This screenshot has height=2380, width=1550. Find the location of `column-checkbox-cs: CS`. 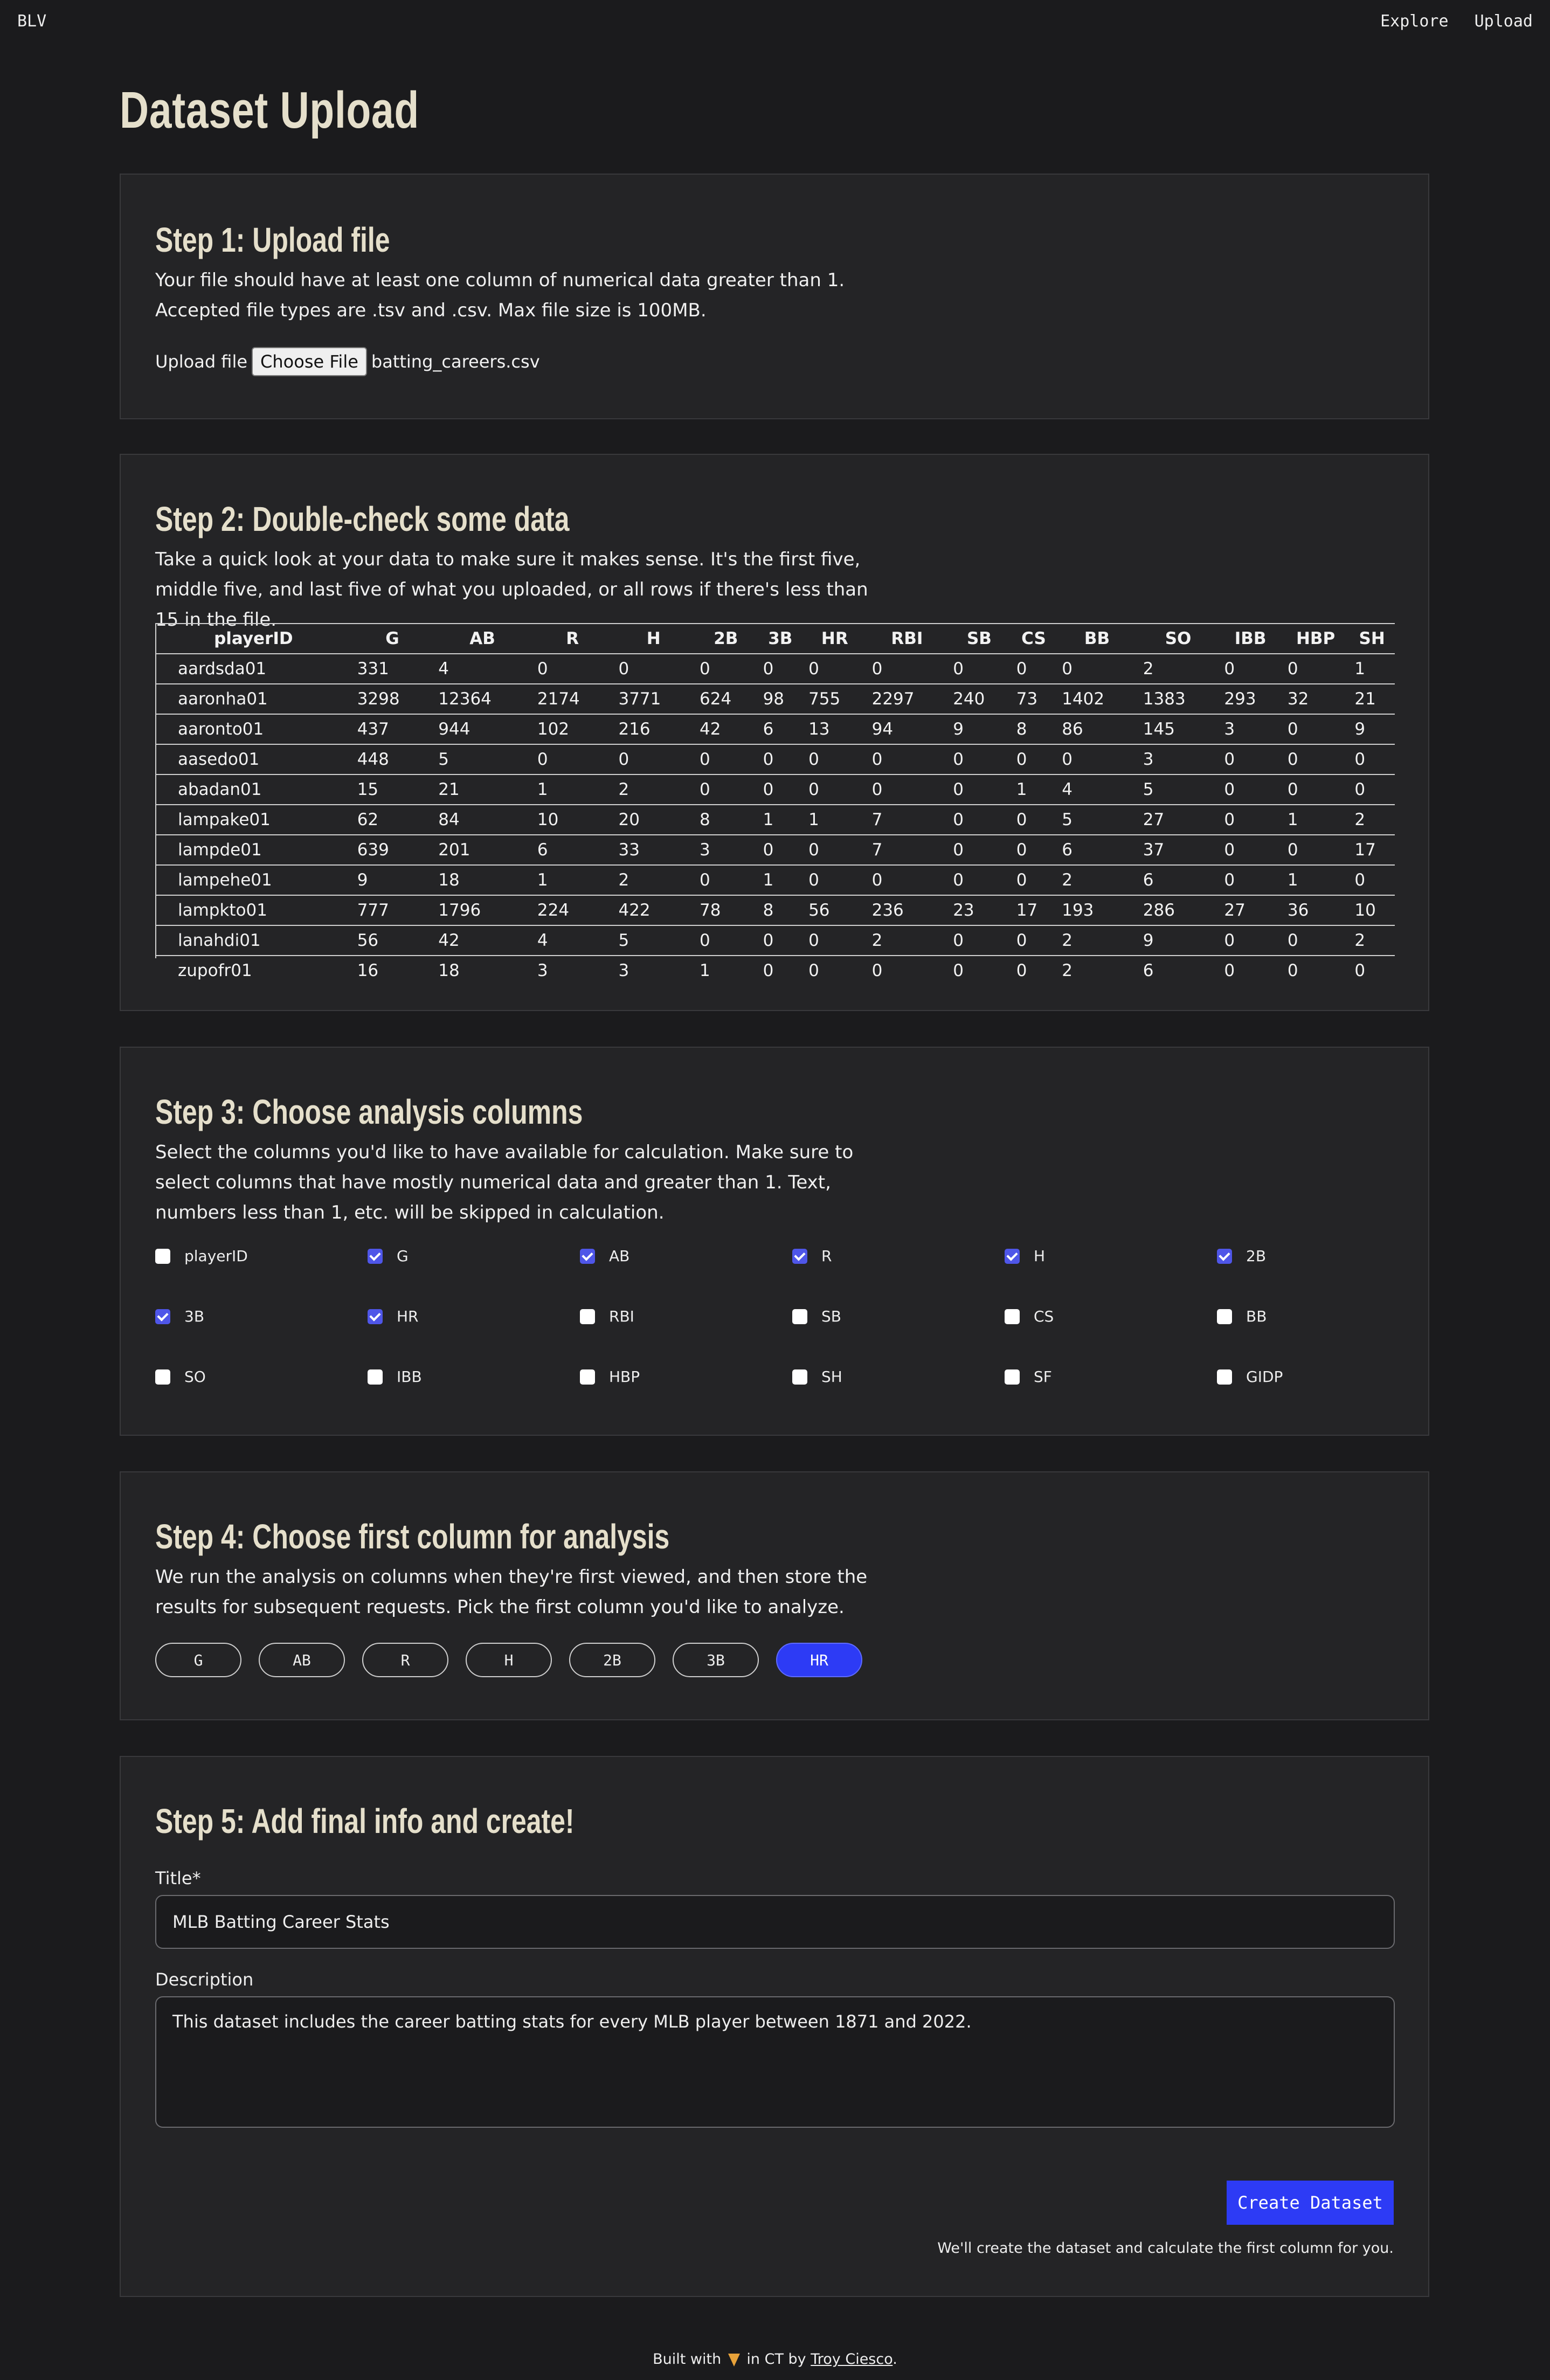

column-checkbox-cs: CS is located at coordinates (1029, 1316).